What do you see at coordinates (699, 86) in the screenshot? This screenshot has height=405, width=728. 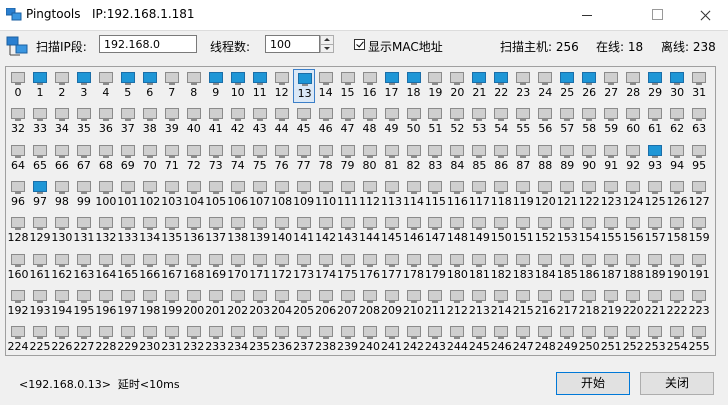 I see `host-31: 31` at bounding box center [699, 86].